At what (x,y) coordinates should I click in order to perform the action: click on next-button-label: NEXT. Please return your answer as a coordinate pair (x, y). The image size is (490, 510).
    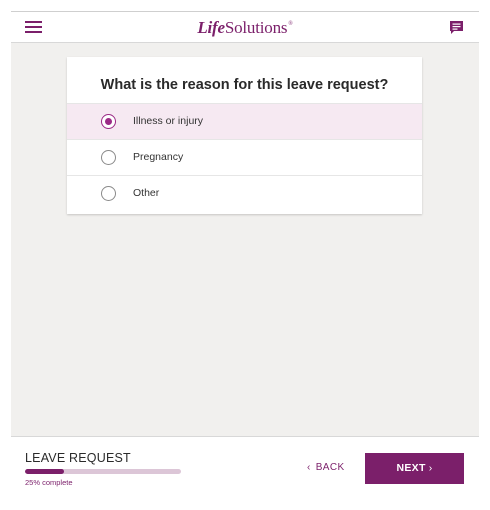
    Looking at the image, I should click on (411, 468).